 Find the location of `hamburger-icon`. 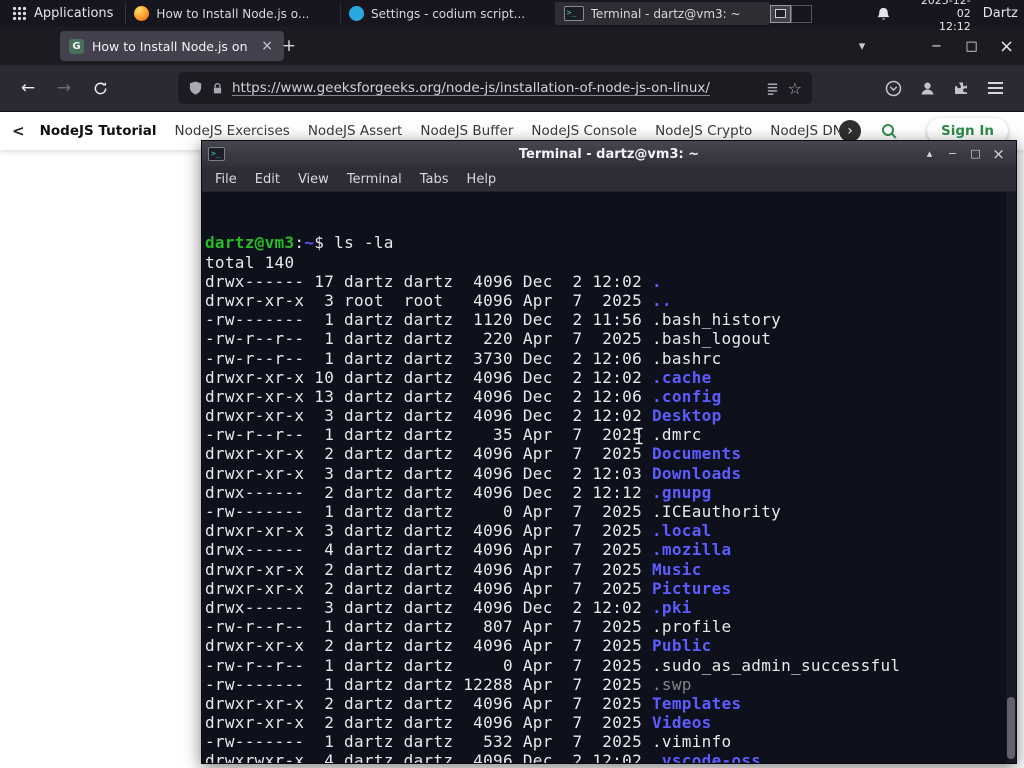

hamburger-icon is located at coordinates (995, 88).